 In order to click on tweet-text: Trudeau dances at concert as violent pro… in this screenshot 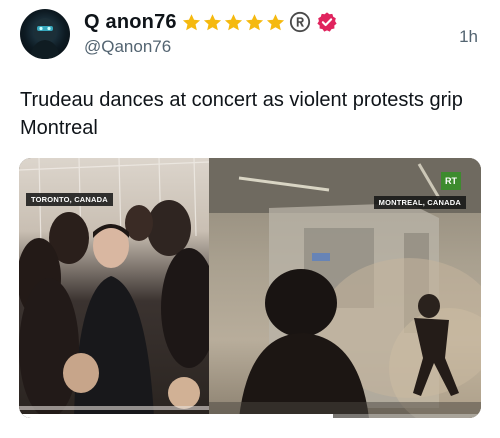, I will do `click(241, 114)`.